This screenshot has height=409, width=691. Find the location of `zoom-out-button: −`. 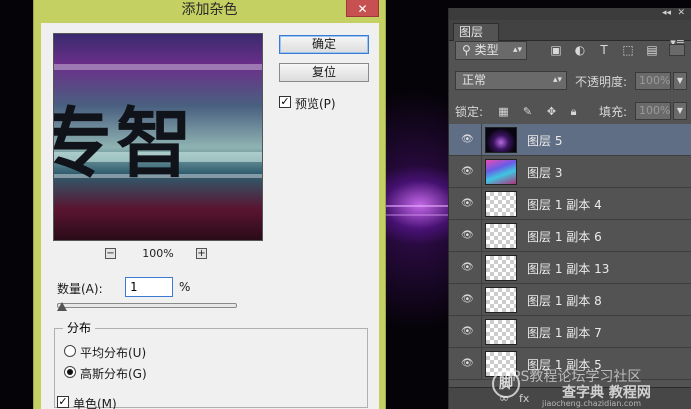

zoom-out-button: − is located at coordinates (110, 253).